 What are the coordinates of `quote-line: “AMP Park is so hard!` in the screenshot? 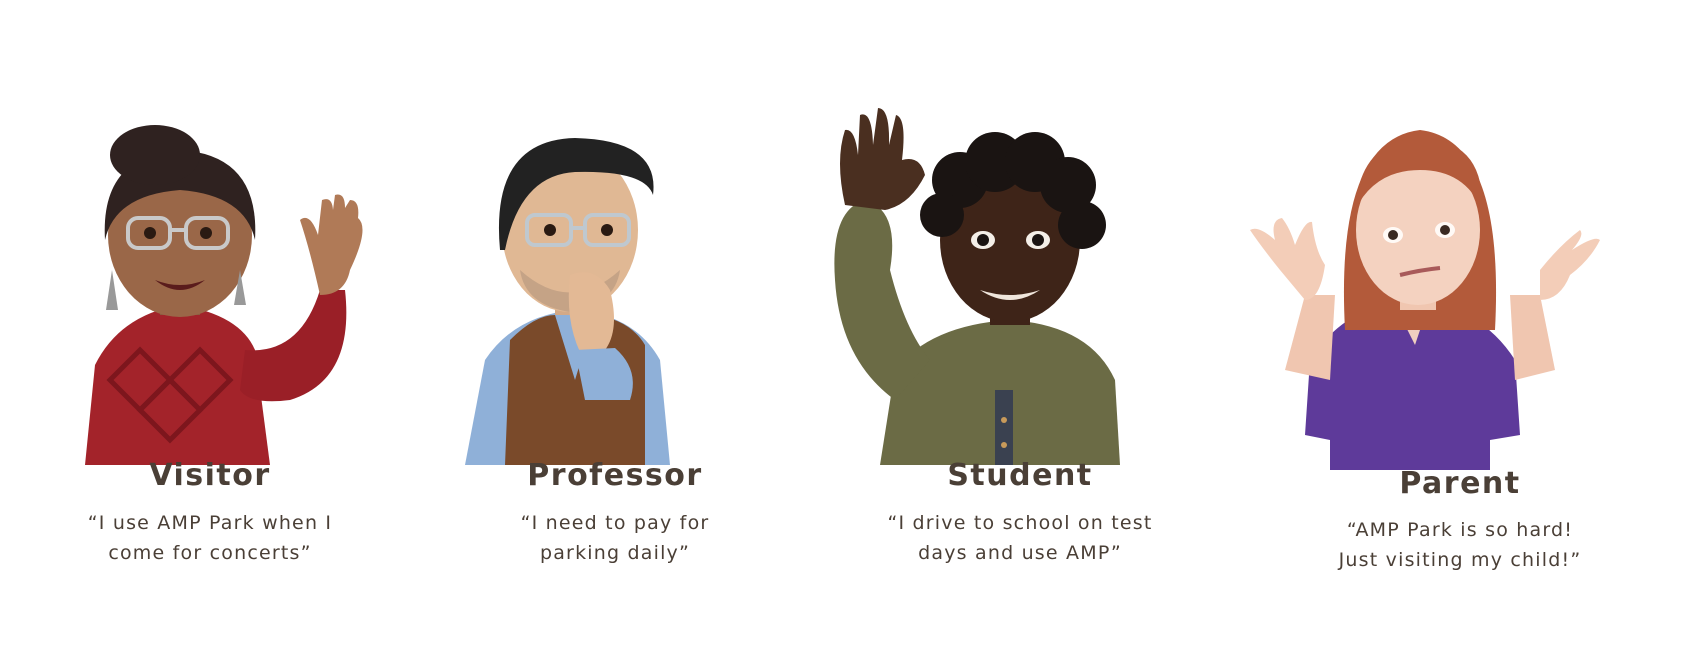 It's located at (1460, 530).